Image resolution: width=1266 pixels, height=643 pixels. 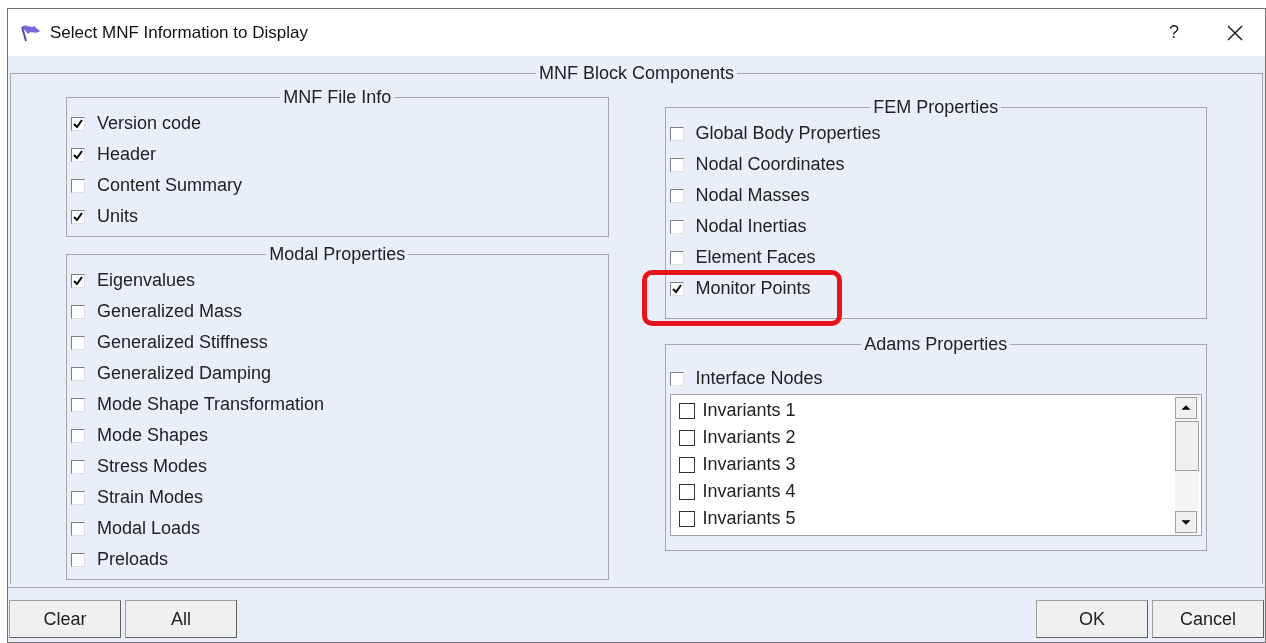 I want to click on checkbox-label: Content Summary, so click(x=170, y=185).